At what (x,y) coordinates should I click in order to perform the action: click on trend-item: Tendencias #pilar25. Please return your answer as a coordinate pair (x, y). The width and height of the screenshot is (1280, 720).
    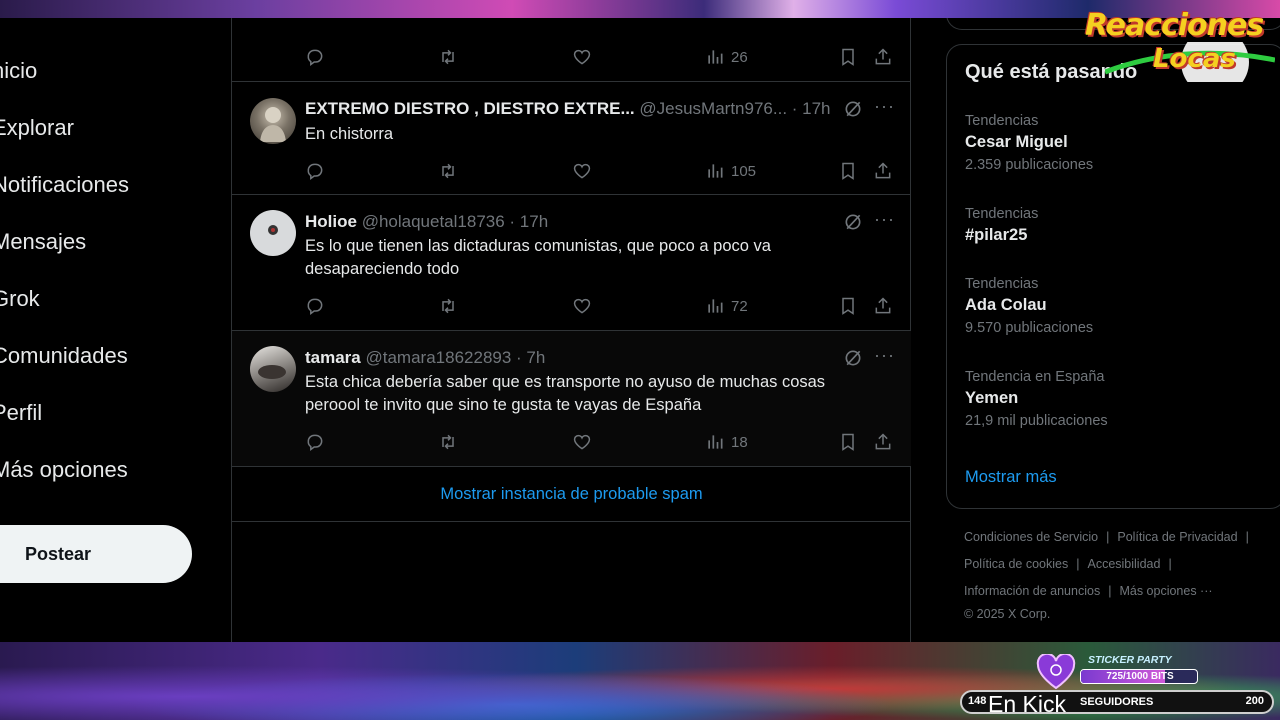
    Looking at the image, I should click on (1115, 225).